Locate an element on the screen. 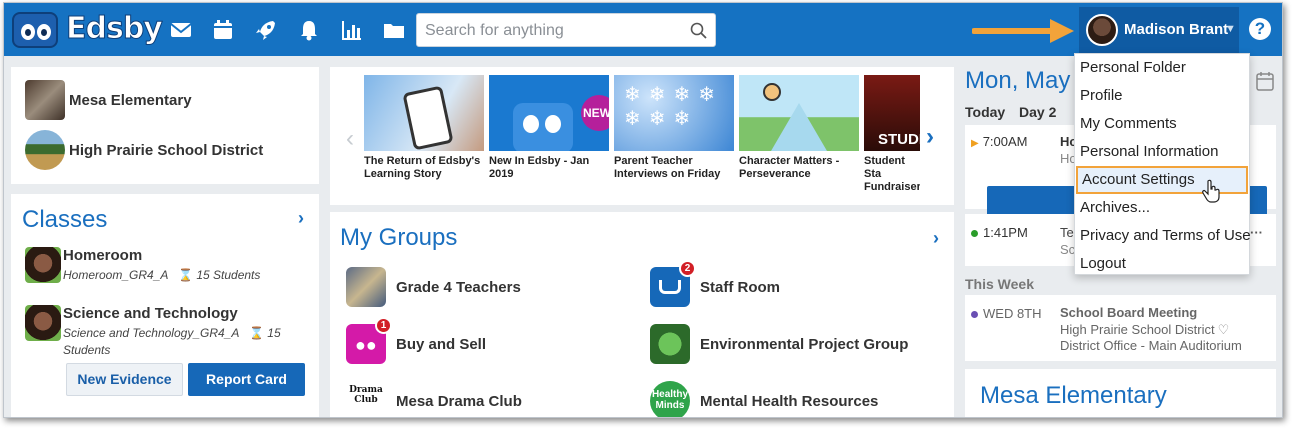  rocket-icon is located at coordinates (266, 30).